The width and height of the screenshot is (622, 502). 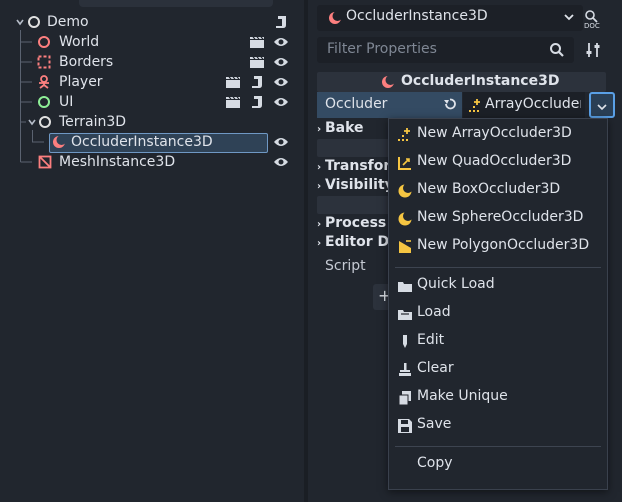 What do you see at coordinates (117, 162) in the screenshot?
I see `tree-node-label: MeshInstance3D` at bounding box center [117, 162].